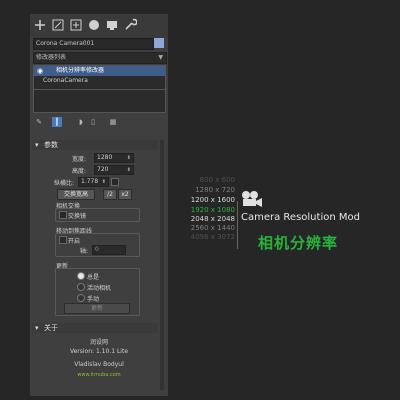 This screenshot has height=400, width=400. What do you see at coordinates (99, 364) in the screenshot?
I see `about-author: Vladislav Bodyul` at bounding box center [99, 364].